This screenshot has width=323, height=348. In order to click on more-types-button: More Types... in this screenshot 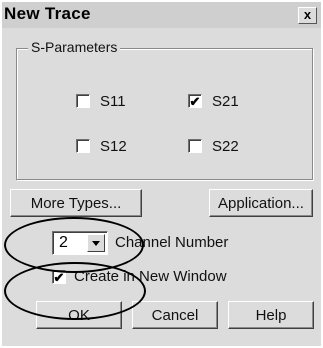, I will do `click(76, 203)`.